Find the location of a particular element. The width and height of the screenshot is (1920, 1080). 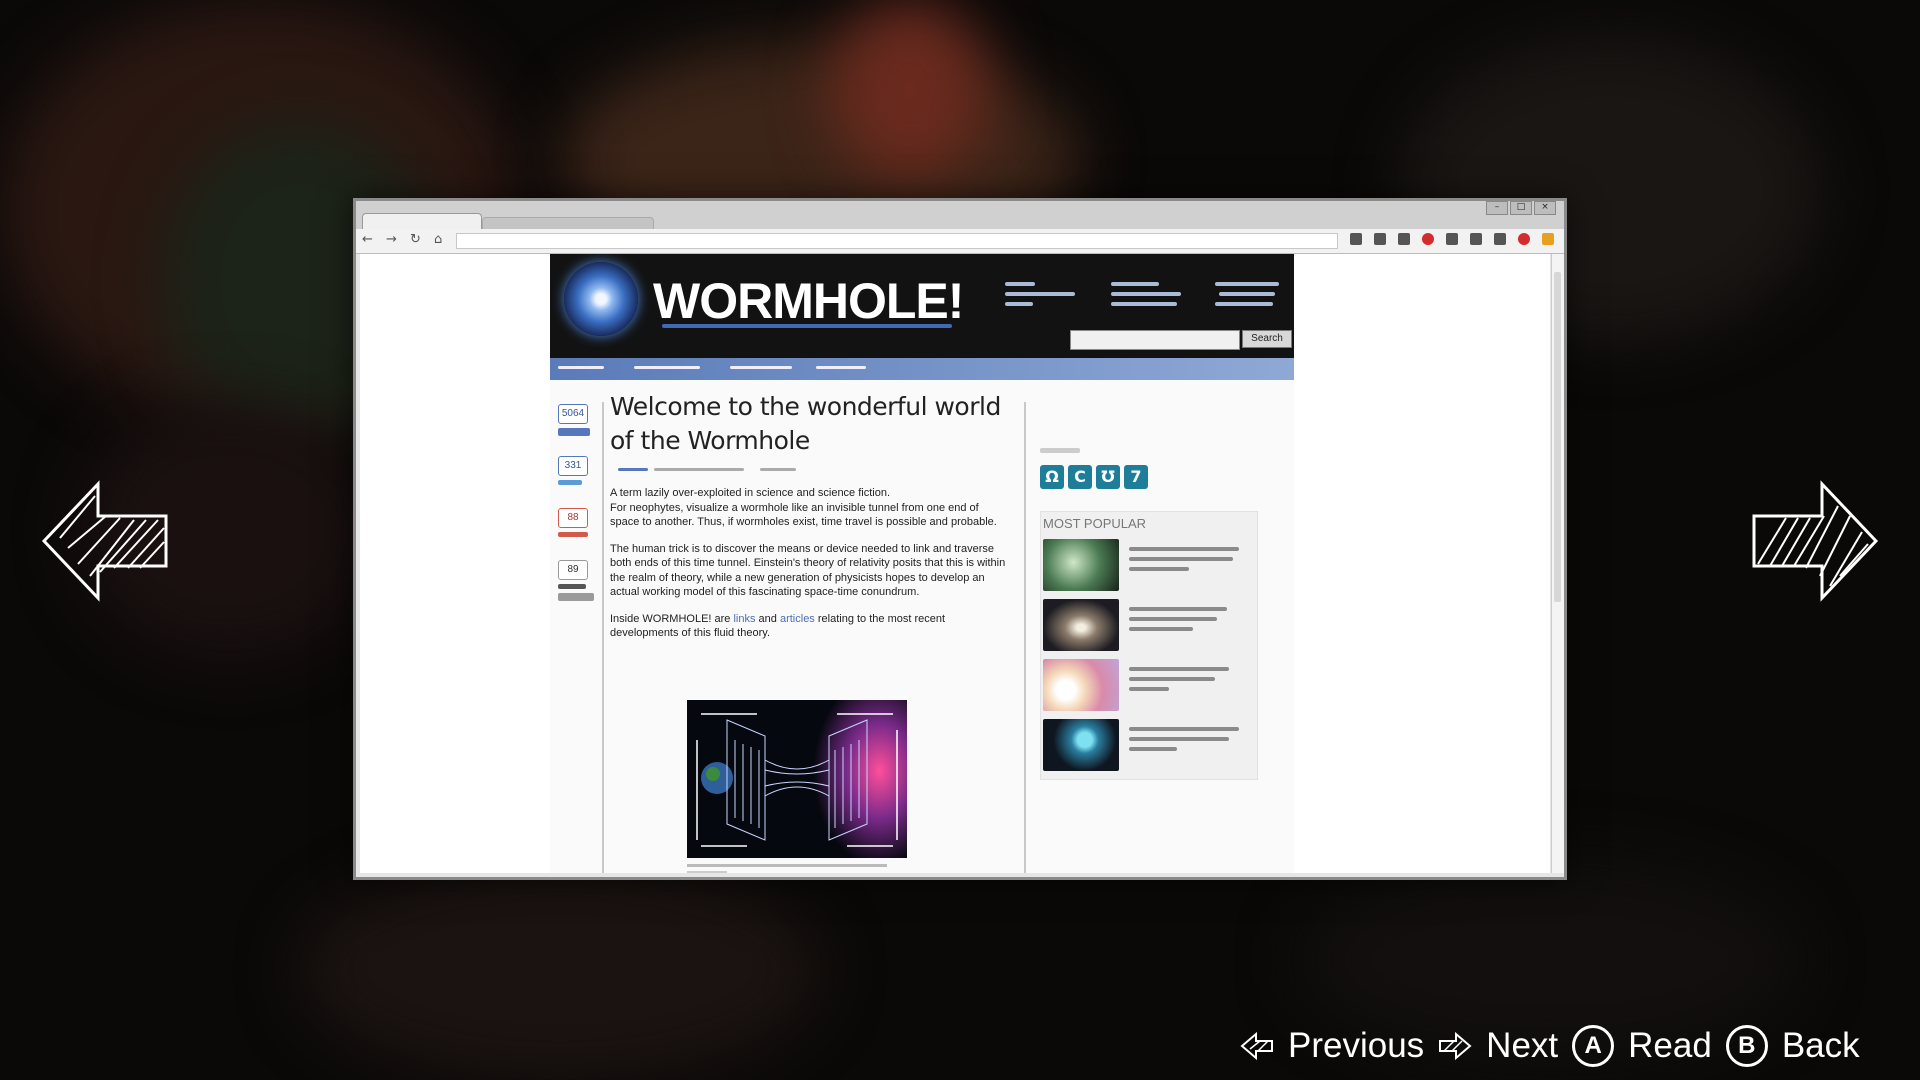

share-item: 5064 is located at coordinates (576, 430).